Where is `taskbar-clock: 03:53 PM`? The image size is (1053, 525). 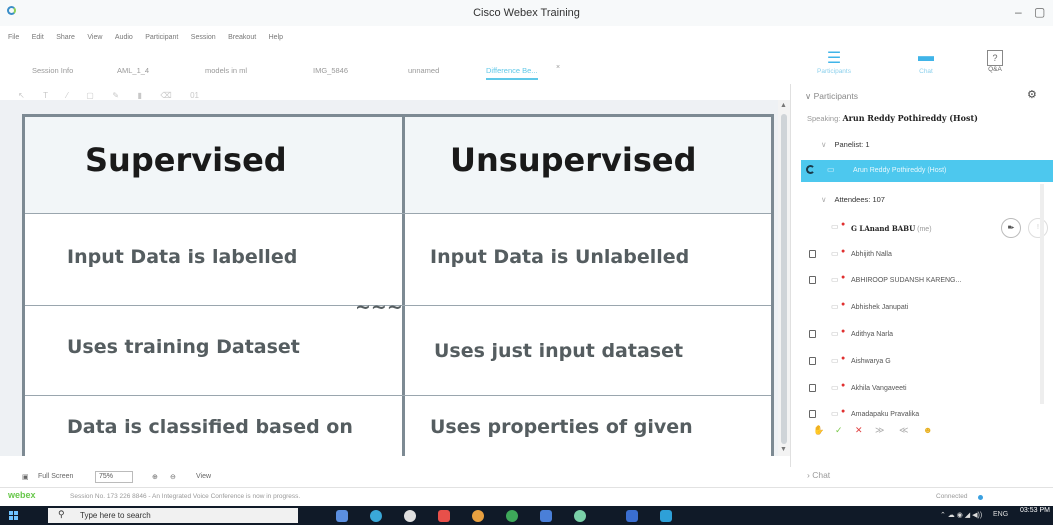 taskbar-clock: 03:53 PM is located at coordinates (1035, 510).